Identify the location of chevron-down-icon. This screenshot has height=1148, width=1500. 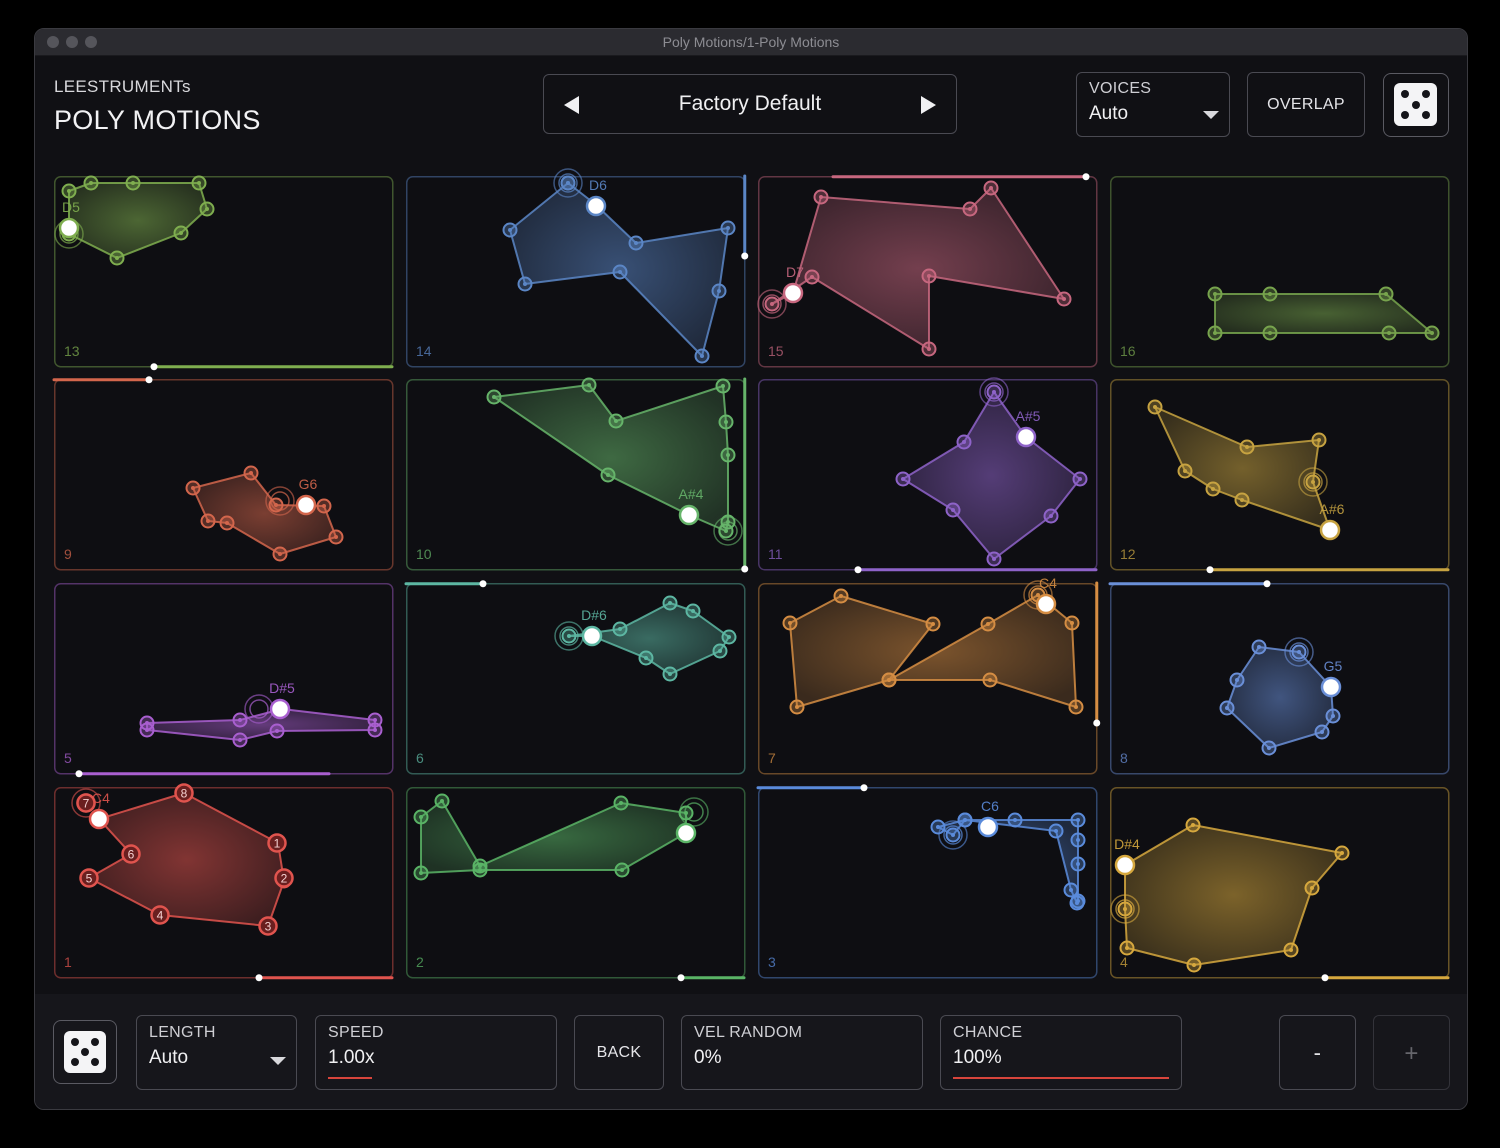
(278, 1061).